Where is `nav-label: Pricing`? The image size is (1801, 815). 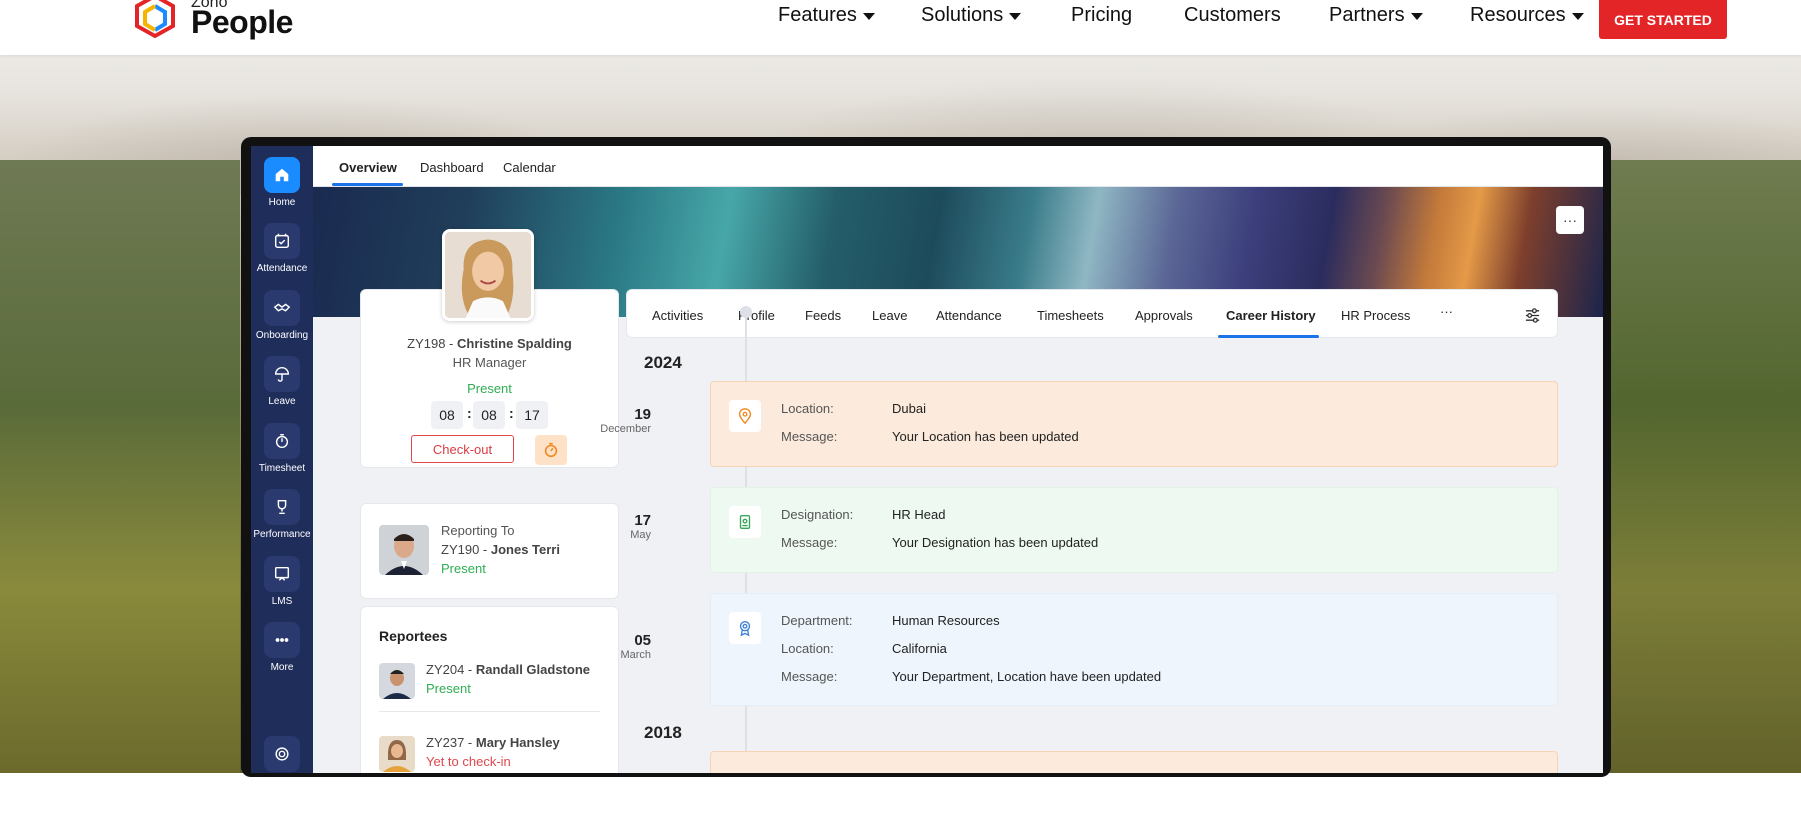 nav-label: Pricing is located at coordinates (1102, 14).